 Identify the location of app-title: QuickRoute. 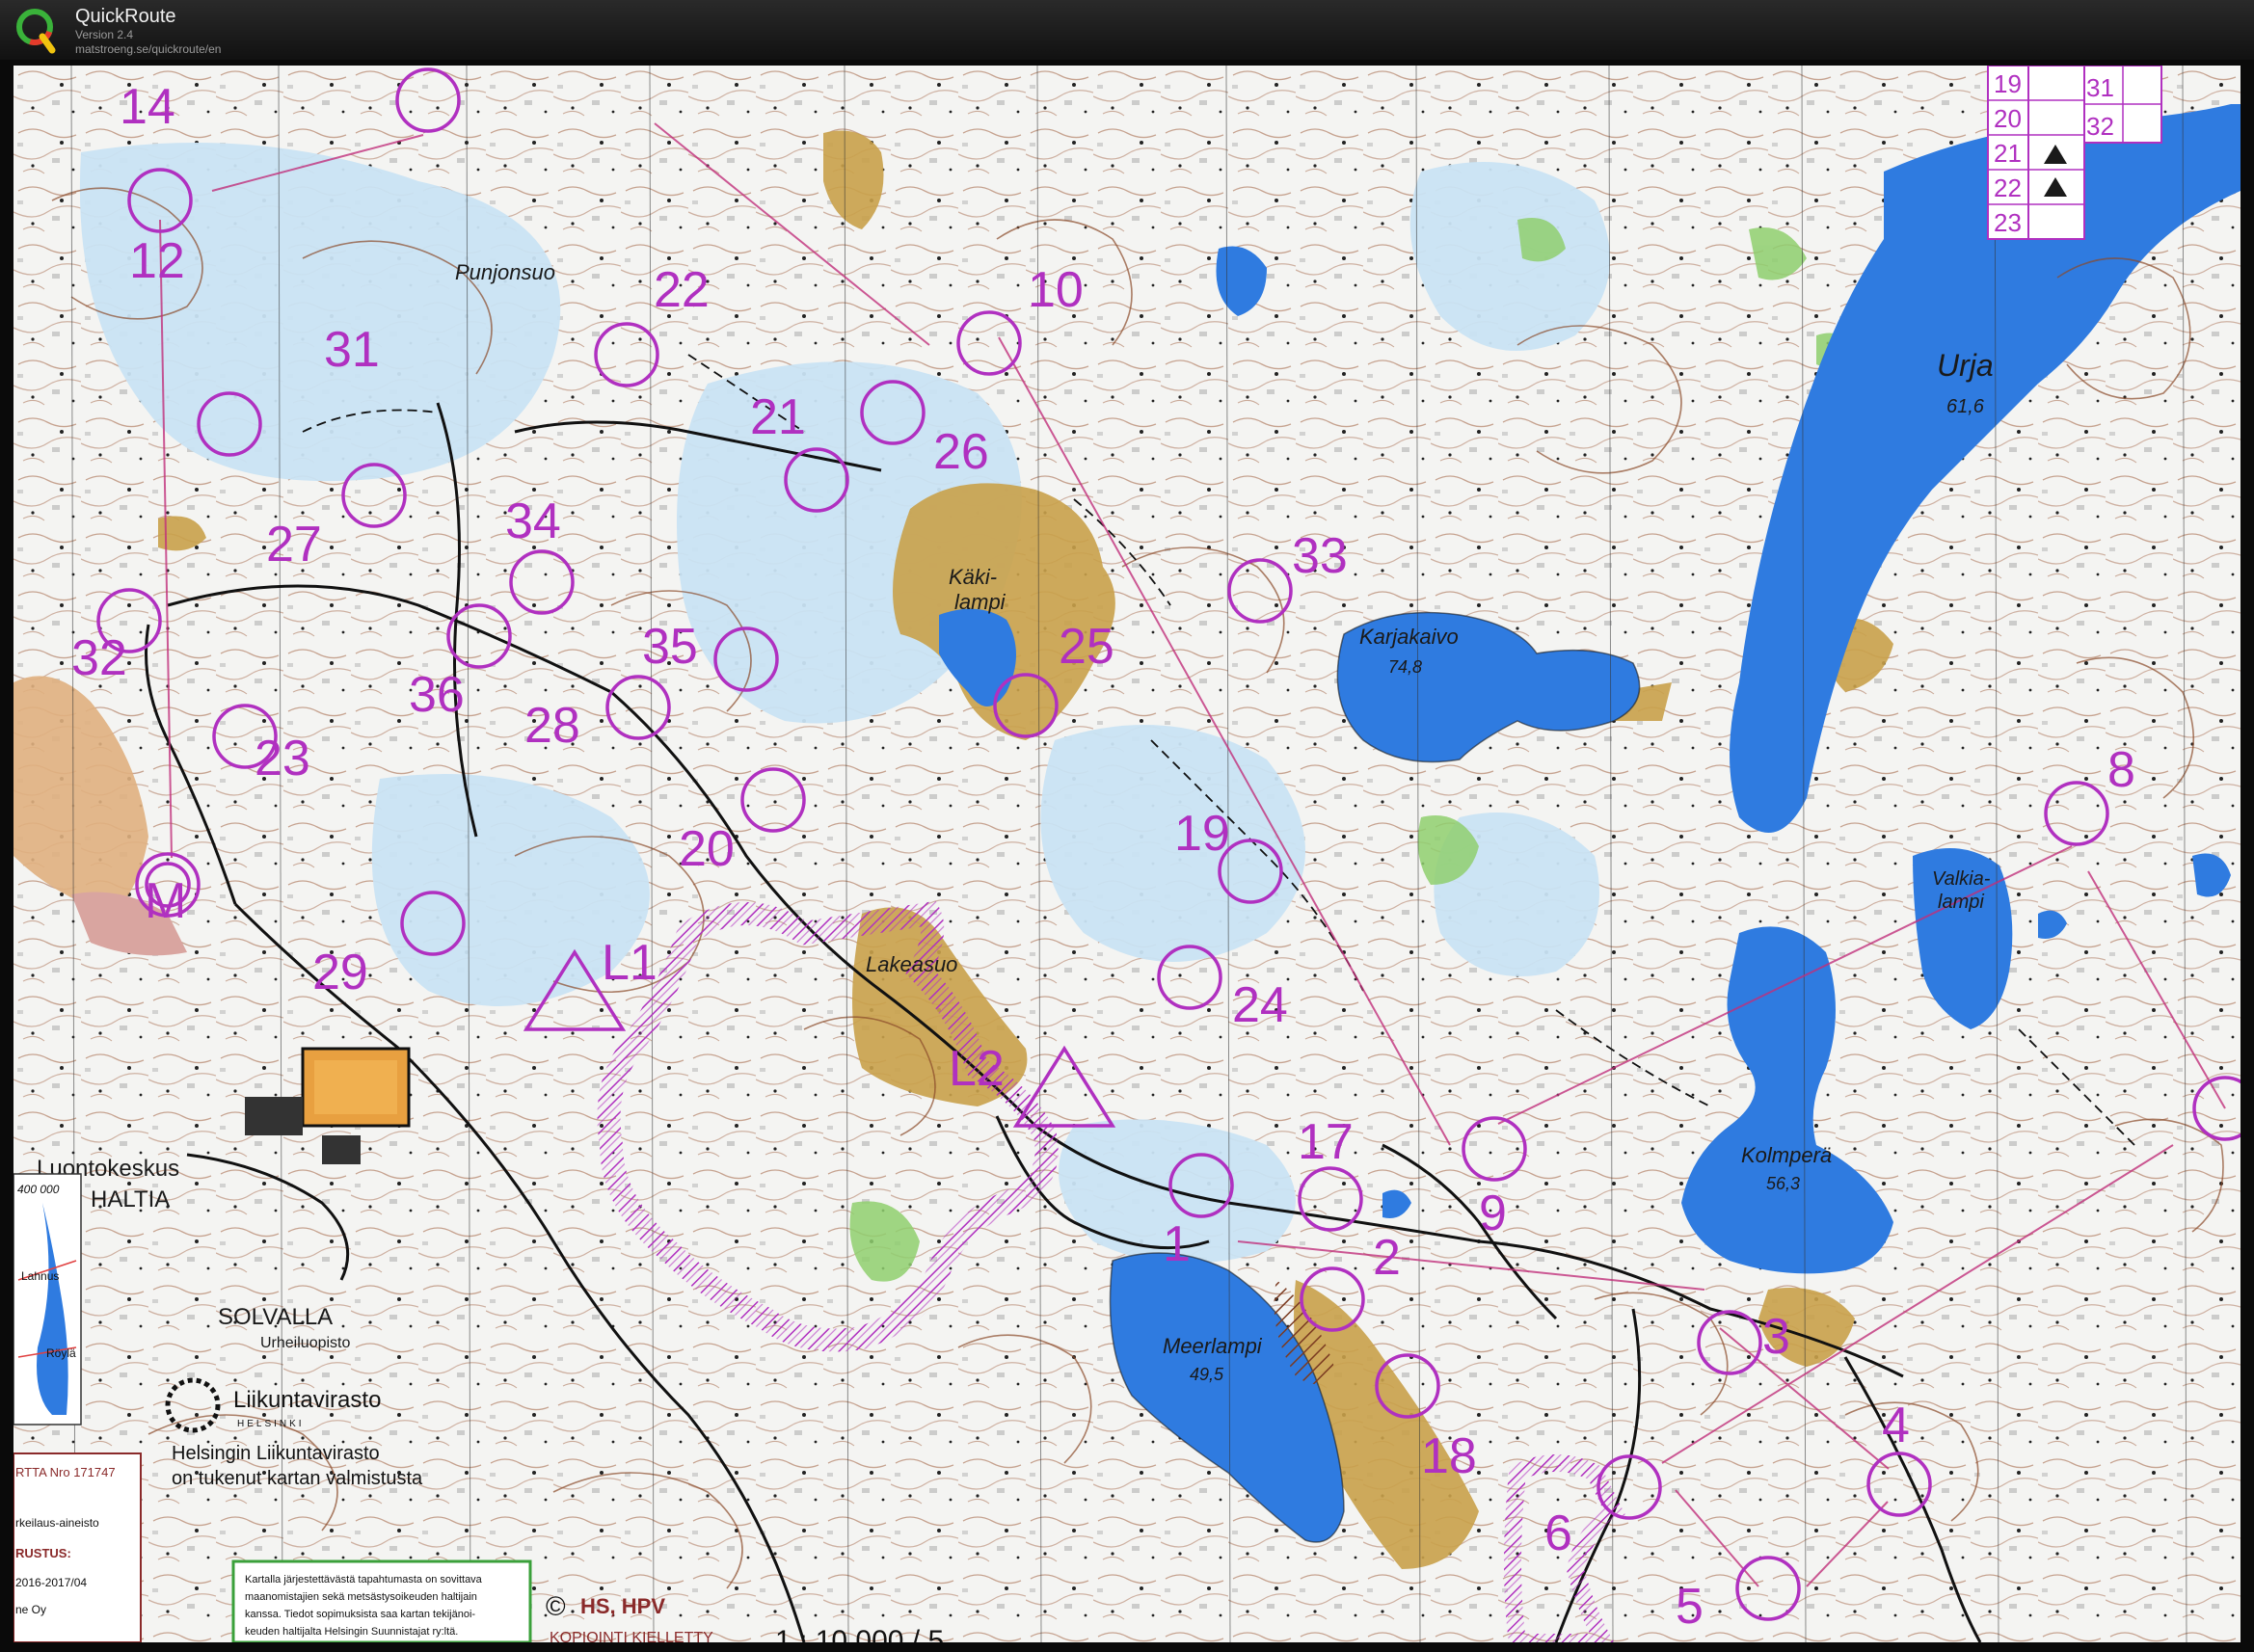
(125, 17).